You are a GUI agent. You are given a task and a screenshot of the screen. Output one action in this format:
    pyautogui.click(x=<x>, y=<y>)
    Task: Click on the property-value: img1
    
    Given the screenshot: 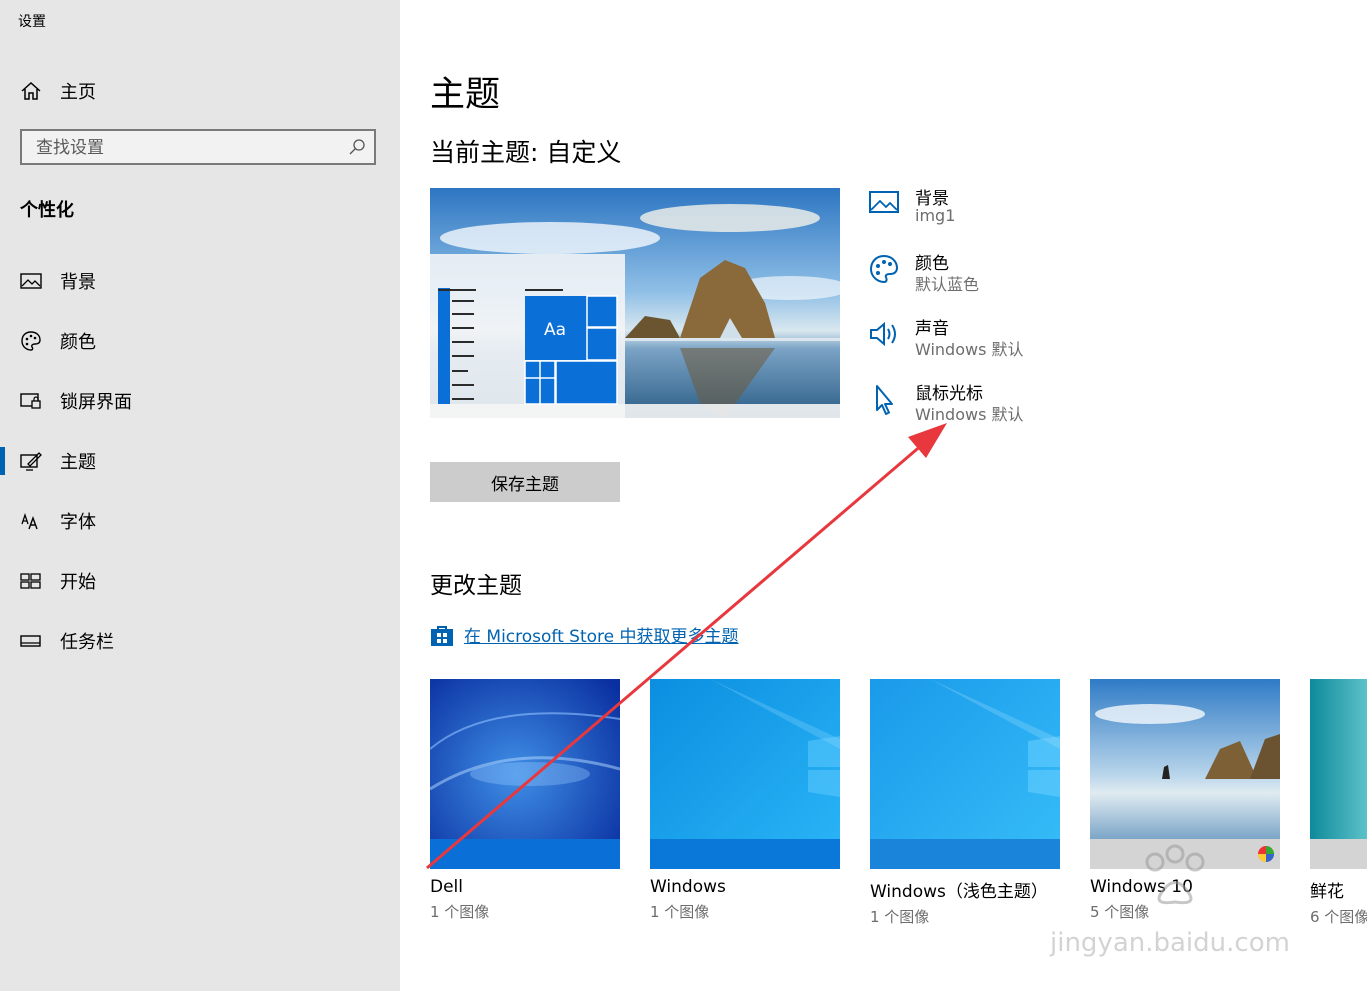 What is the action you would take?
    pyautogui.click(x=935, y=215)
    